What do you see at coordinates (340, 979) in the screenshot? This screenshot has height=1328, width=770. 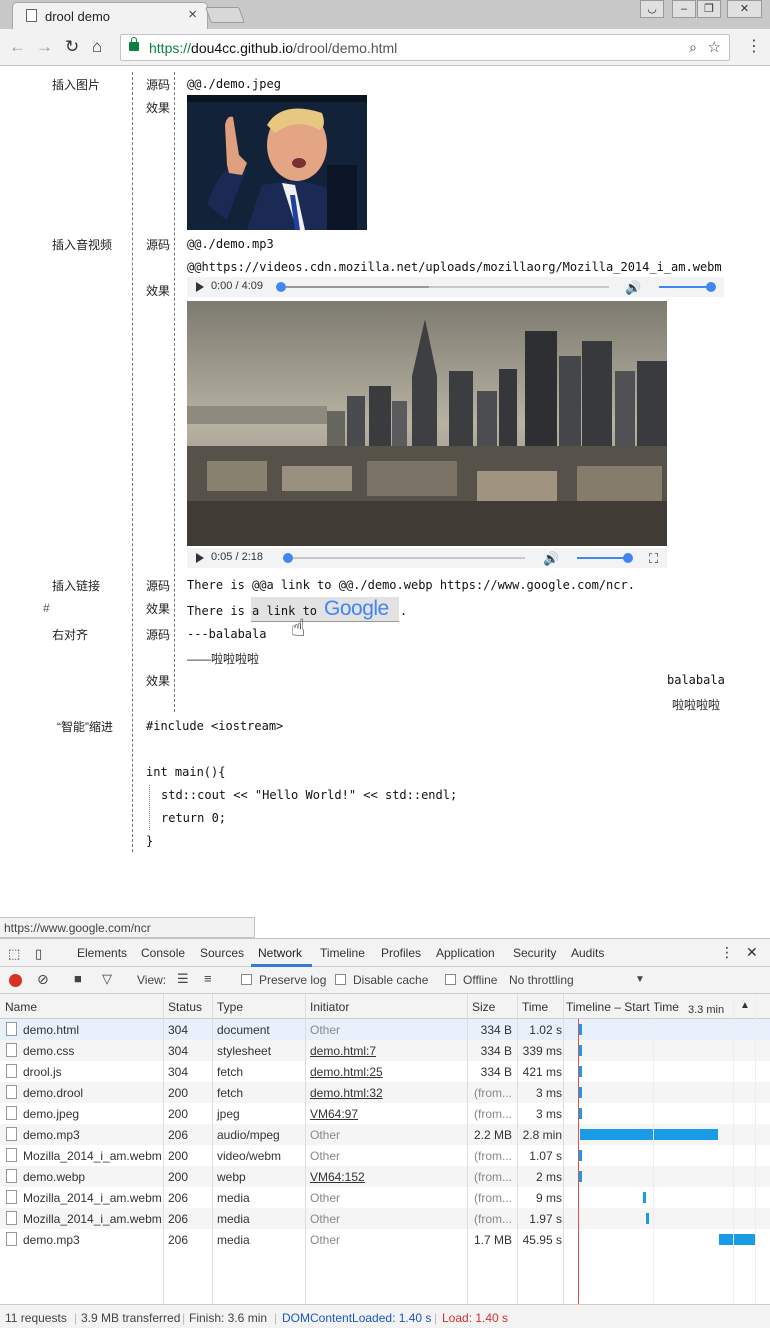 I see `disable-cache-checkbox` at bounding box center [340, 979].